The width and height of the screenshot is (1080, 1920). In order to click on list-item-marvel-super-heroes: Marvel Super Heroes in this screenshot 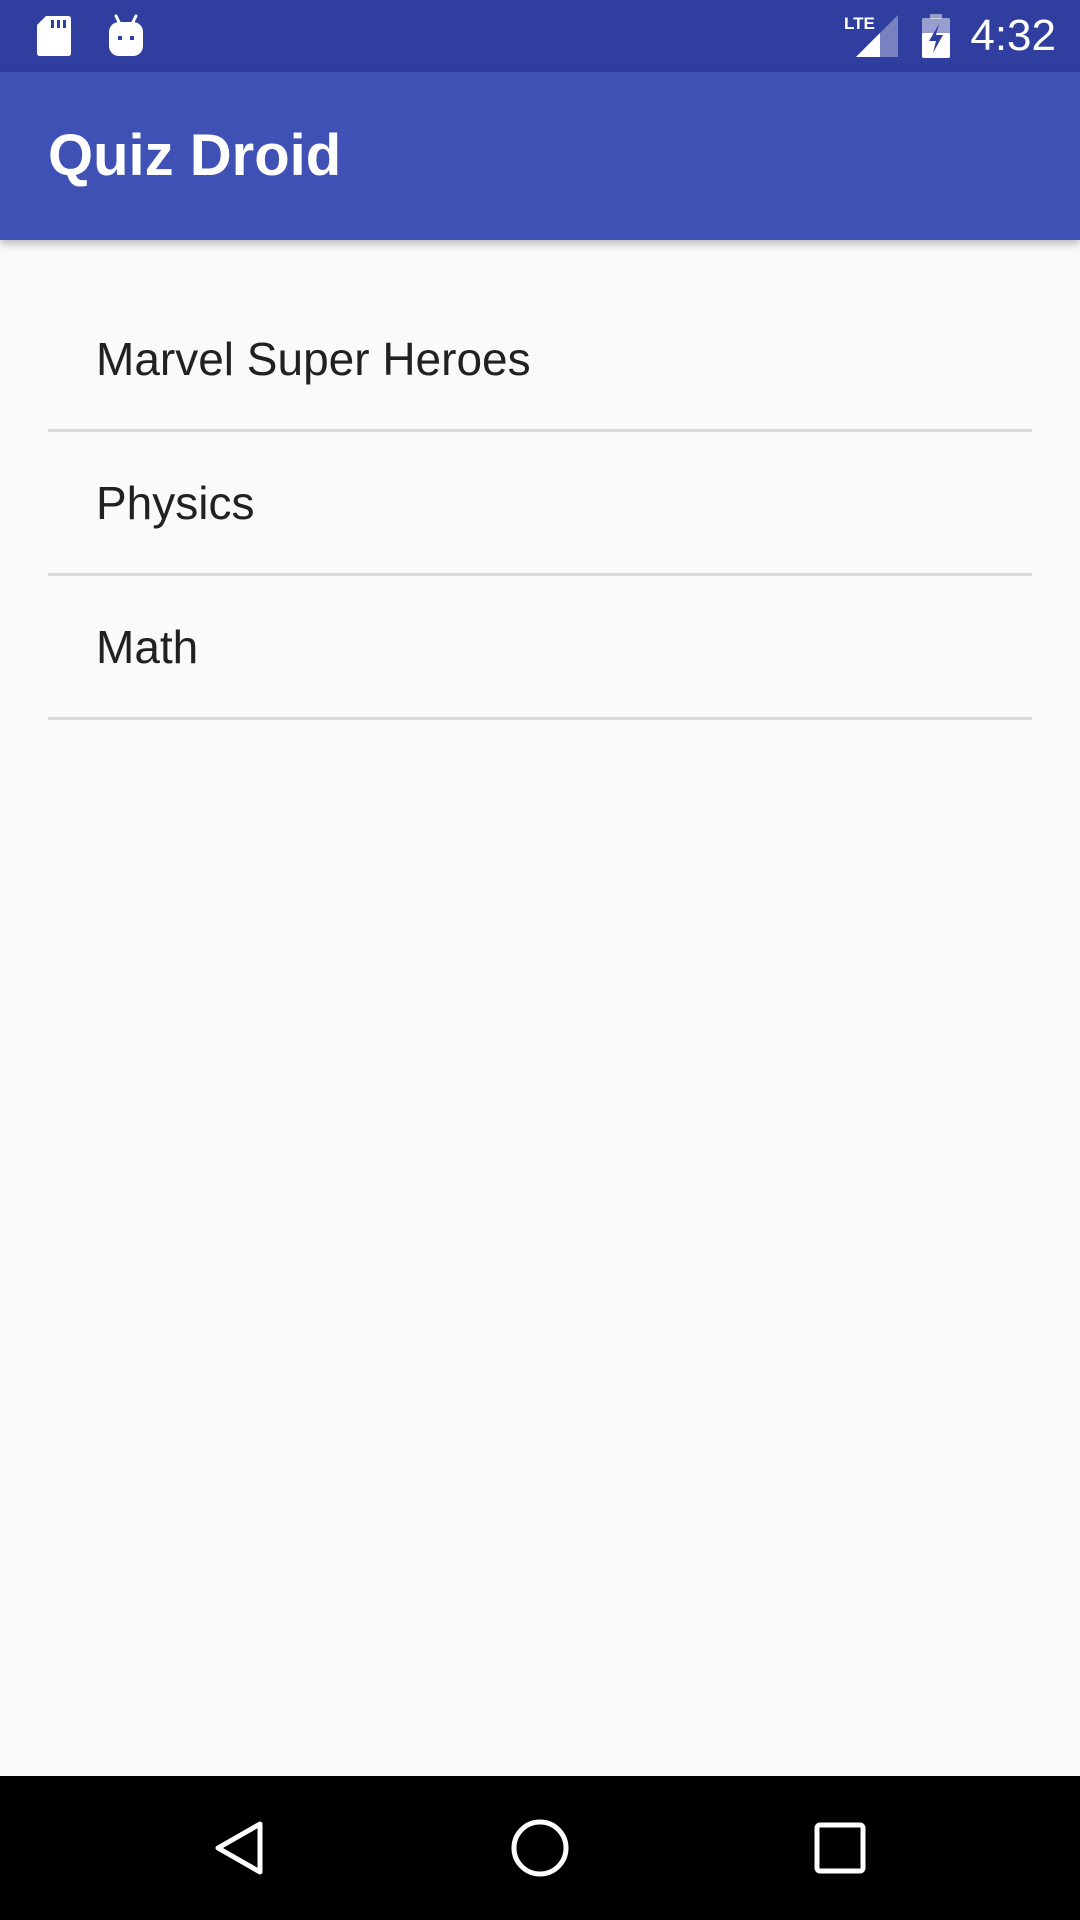, I will do `click(540, 360)`.